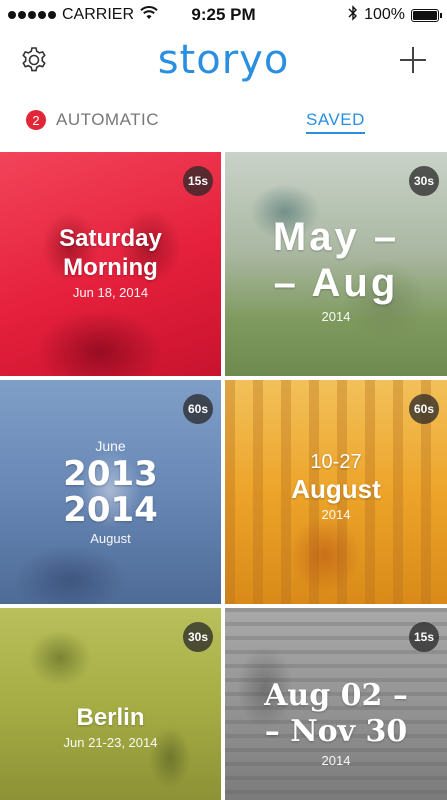 The width and height of the screenshot is (447, 800). I want to click on status-right: 100%, so click(395, 15).